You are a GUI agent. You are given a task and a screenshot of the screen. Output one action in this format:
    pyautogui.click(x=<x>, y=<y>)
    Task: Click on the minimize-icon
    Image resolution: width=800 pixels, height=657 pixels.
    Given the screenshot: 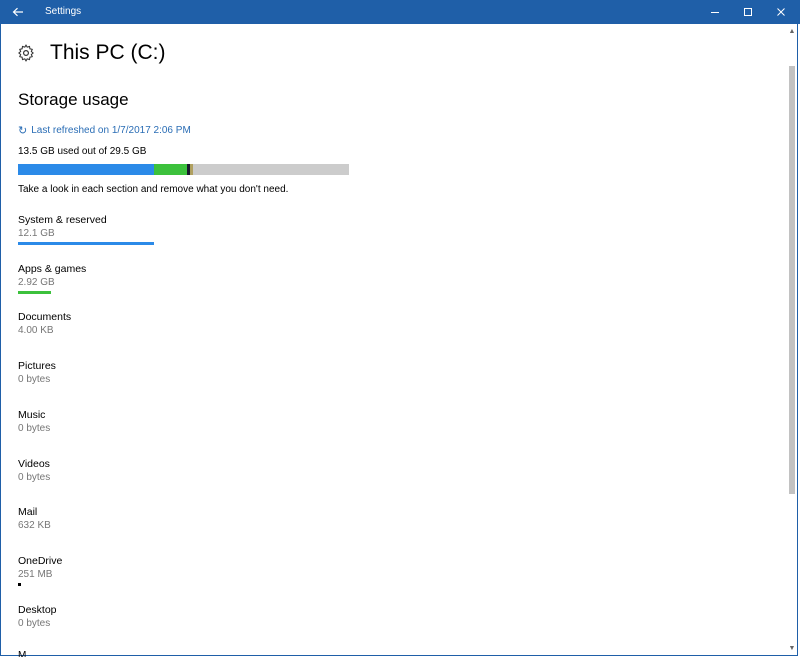 What is the action you would take?
    pyautogui.click(x=715, y=12)
    